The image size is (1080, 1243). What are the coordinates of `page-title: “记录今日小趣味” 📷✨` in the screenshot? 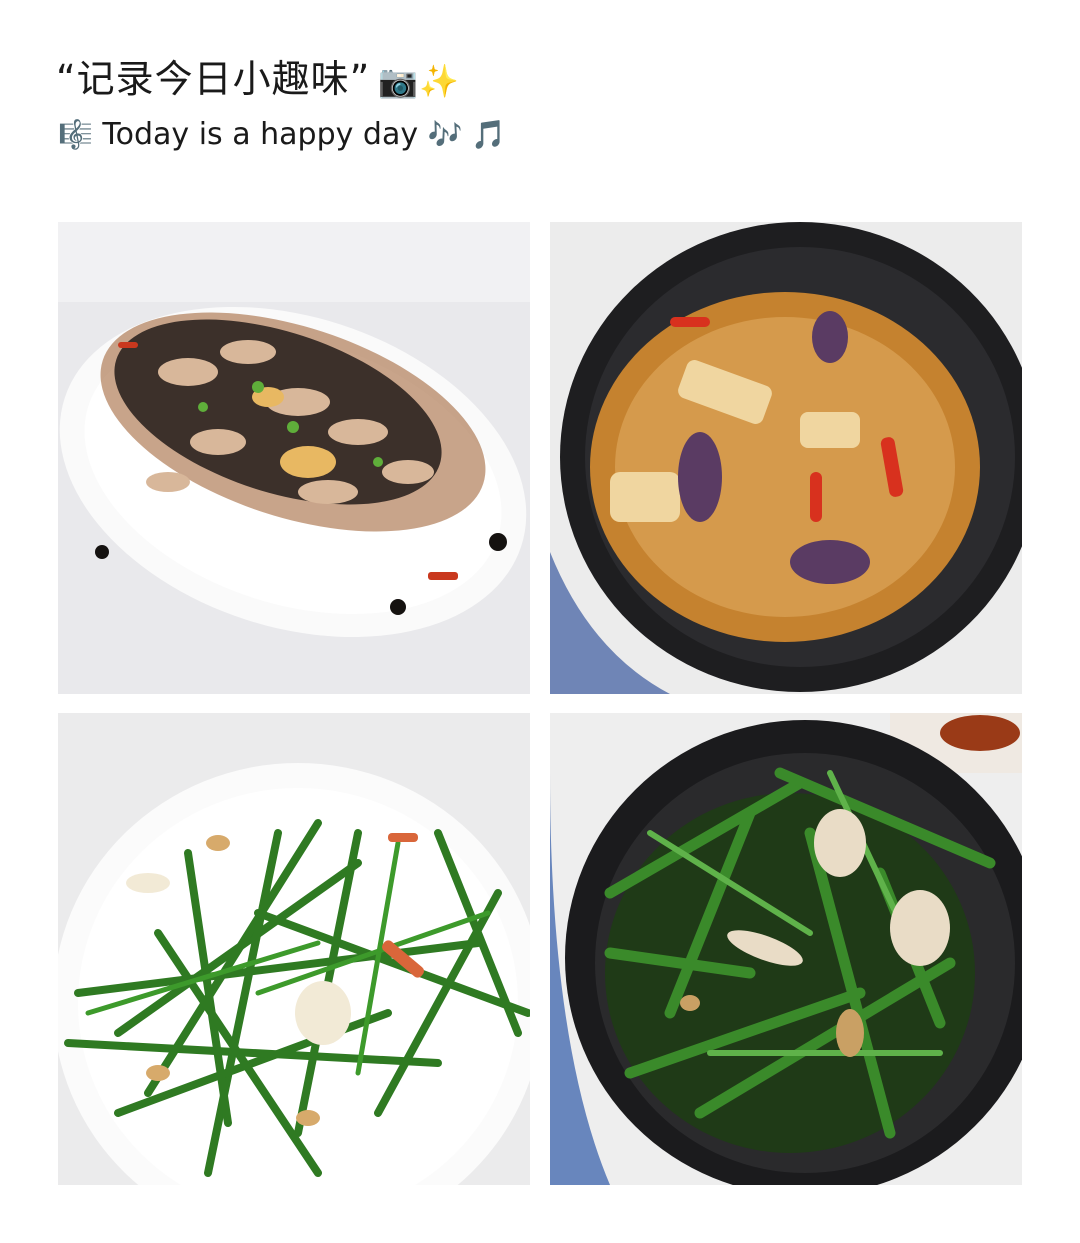 It's located at (258, 80).